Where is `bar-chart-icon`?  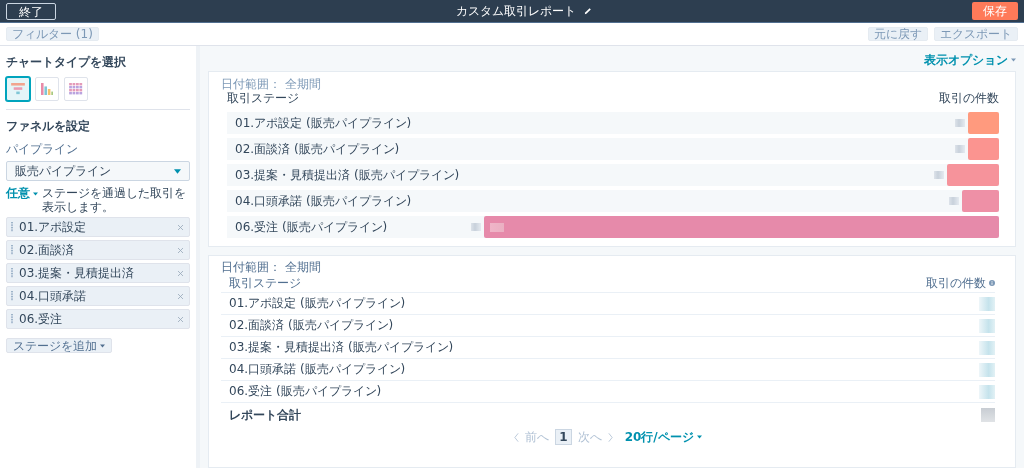 bar-chart-icon is located at coordinates (47, 89).